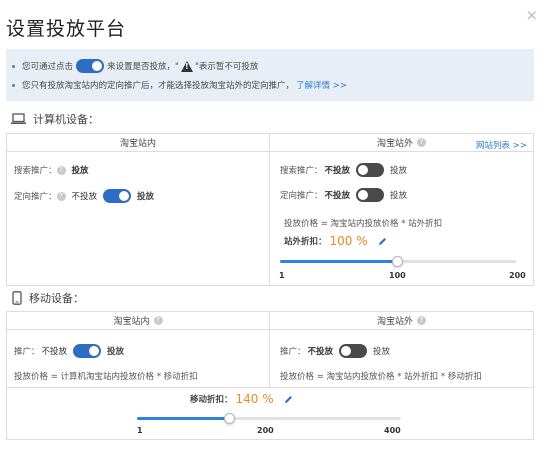 Image resolution: width=552 pixels, height=459 pixels. I want to click on pc-offsite-target-row: 定向推广： 不投放 投放, so click(343, 195).